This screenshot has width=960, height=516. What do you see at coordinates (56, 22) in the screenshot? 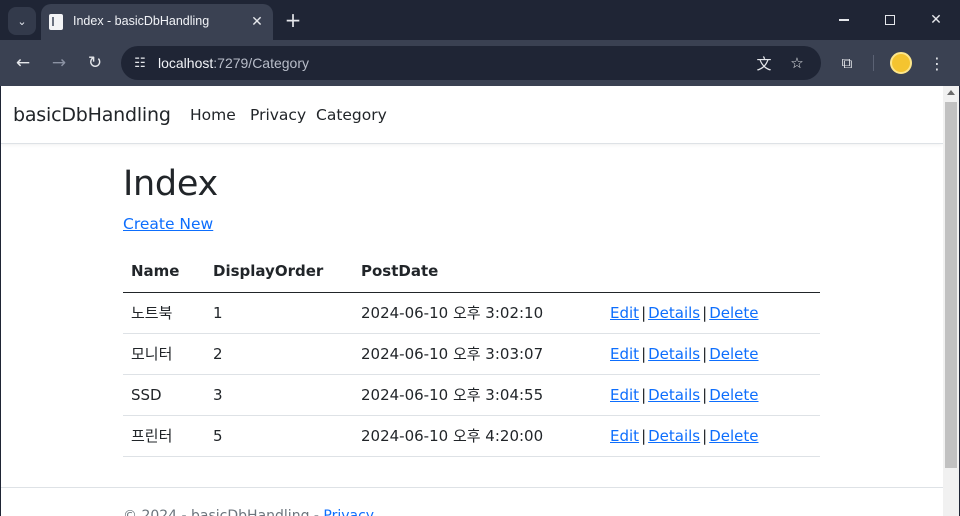
I see `document-icon` at bounding box center [56, 22].